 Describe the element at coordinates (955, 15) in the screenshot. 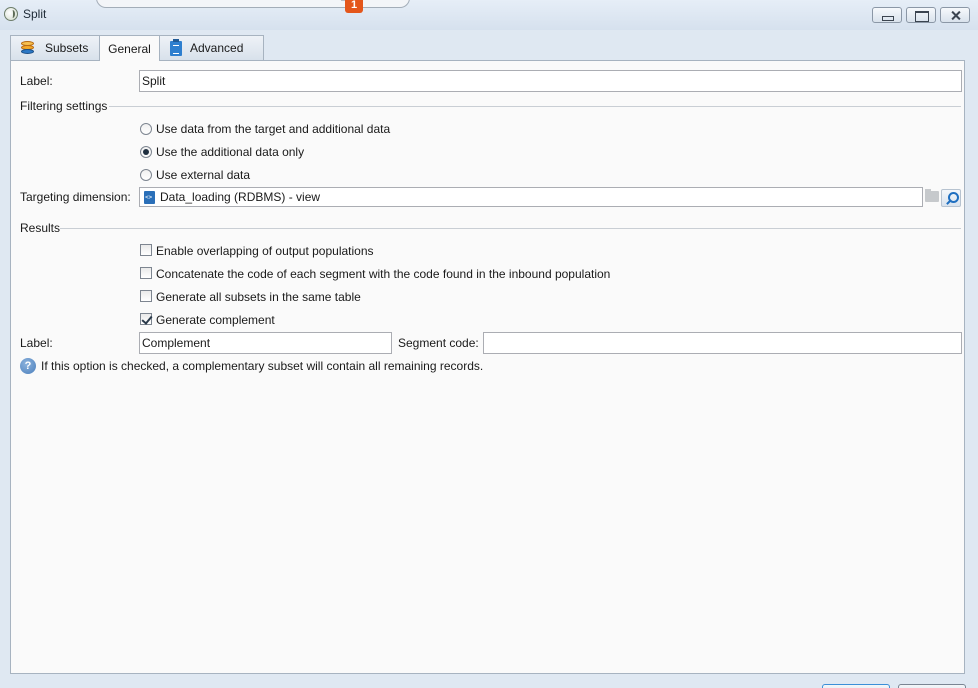

I see `close-button` at that location.